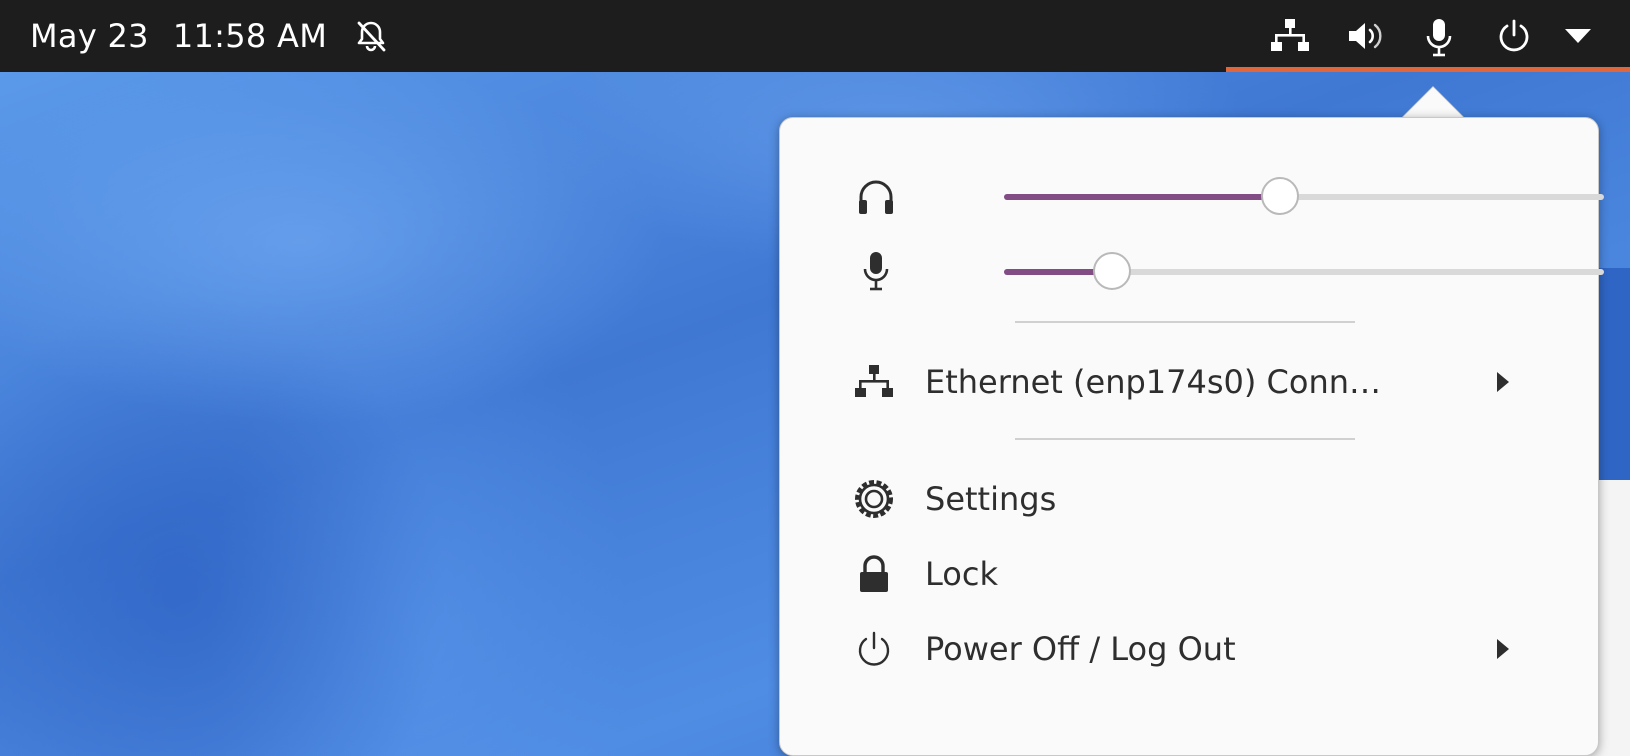  I want to click on power-off-menu-item: Power Off / Log Out, so click(1189, 649).